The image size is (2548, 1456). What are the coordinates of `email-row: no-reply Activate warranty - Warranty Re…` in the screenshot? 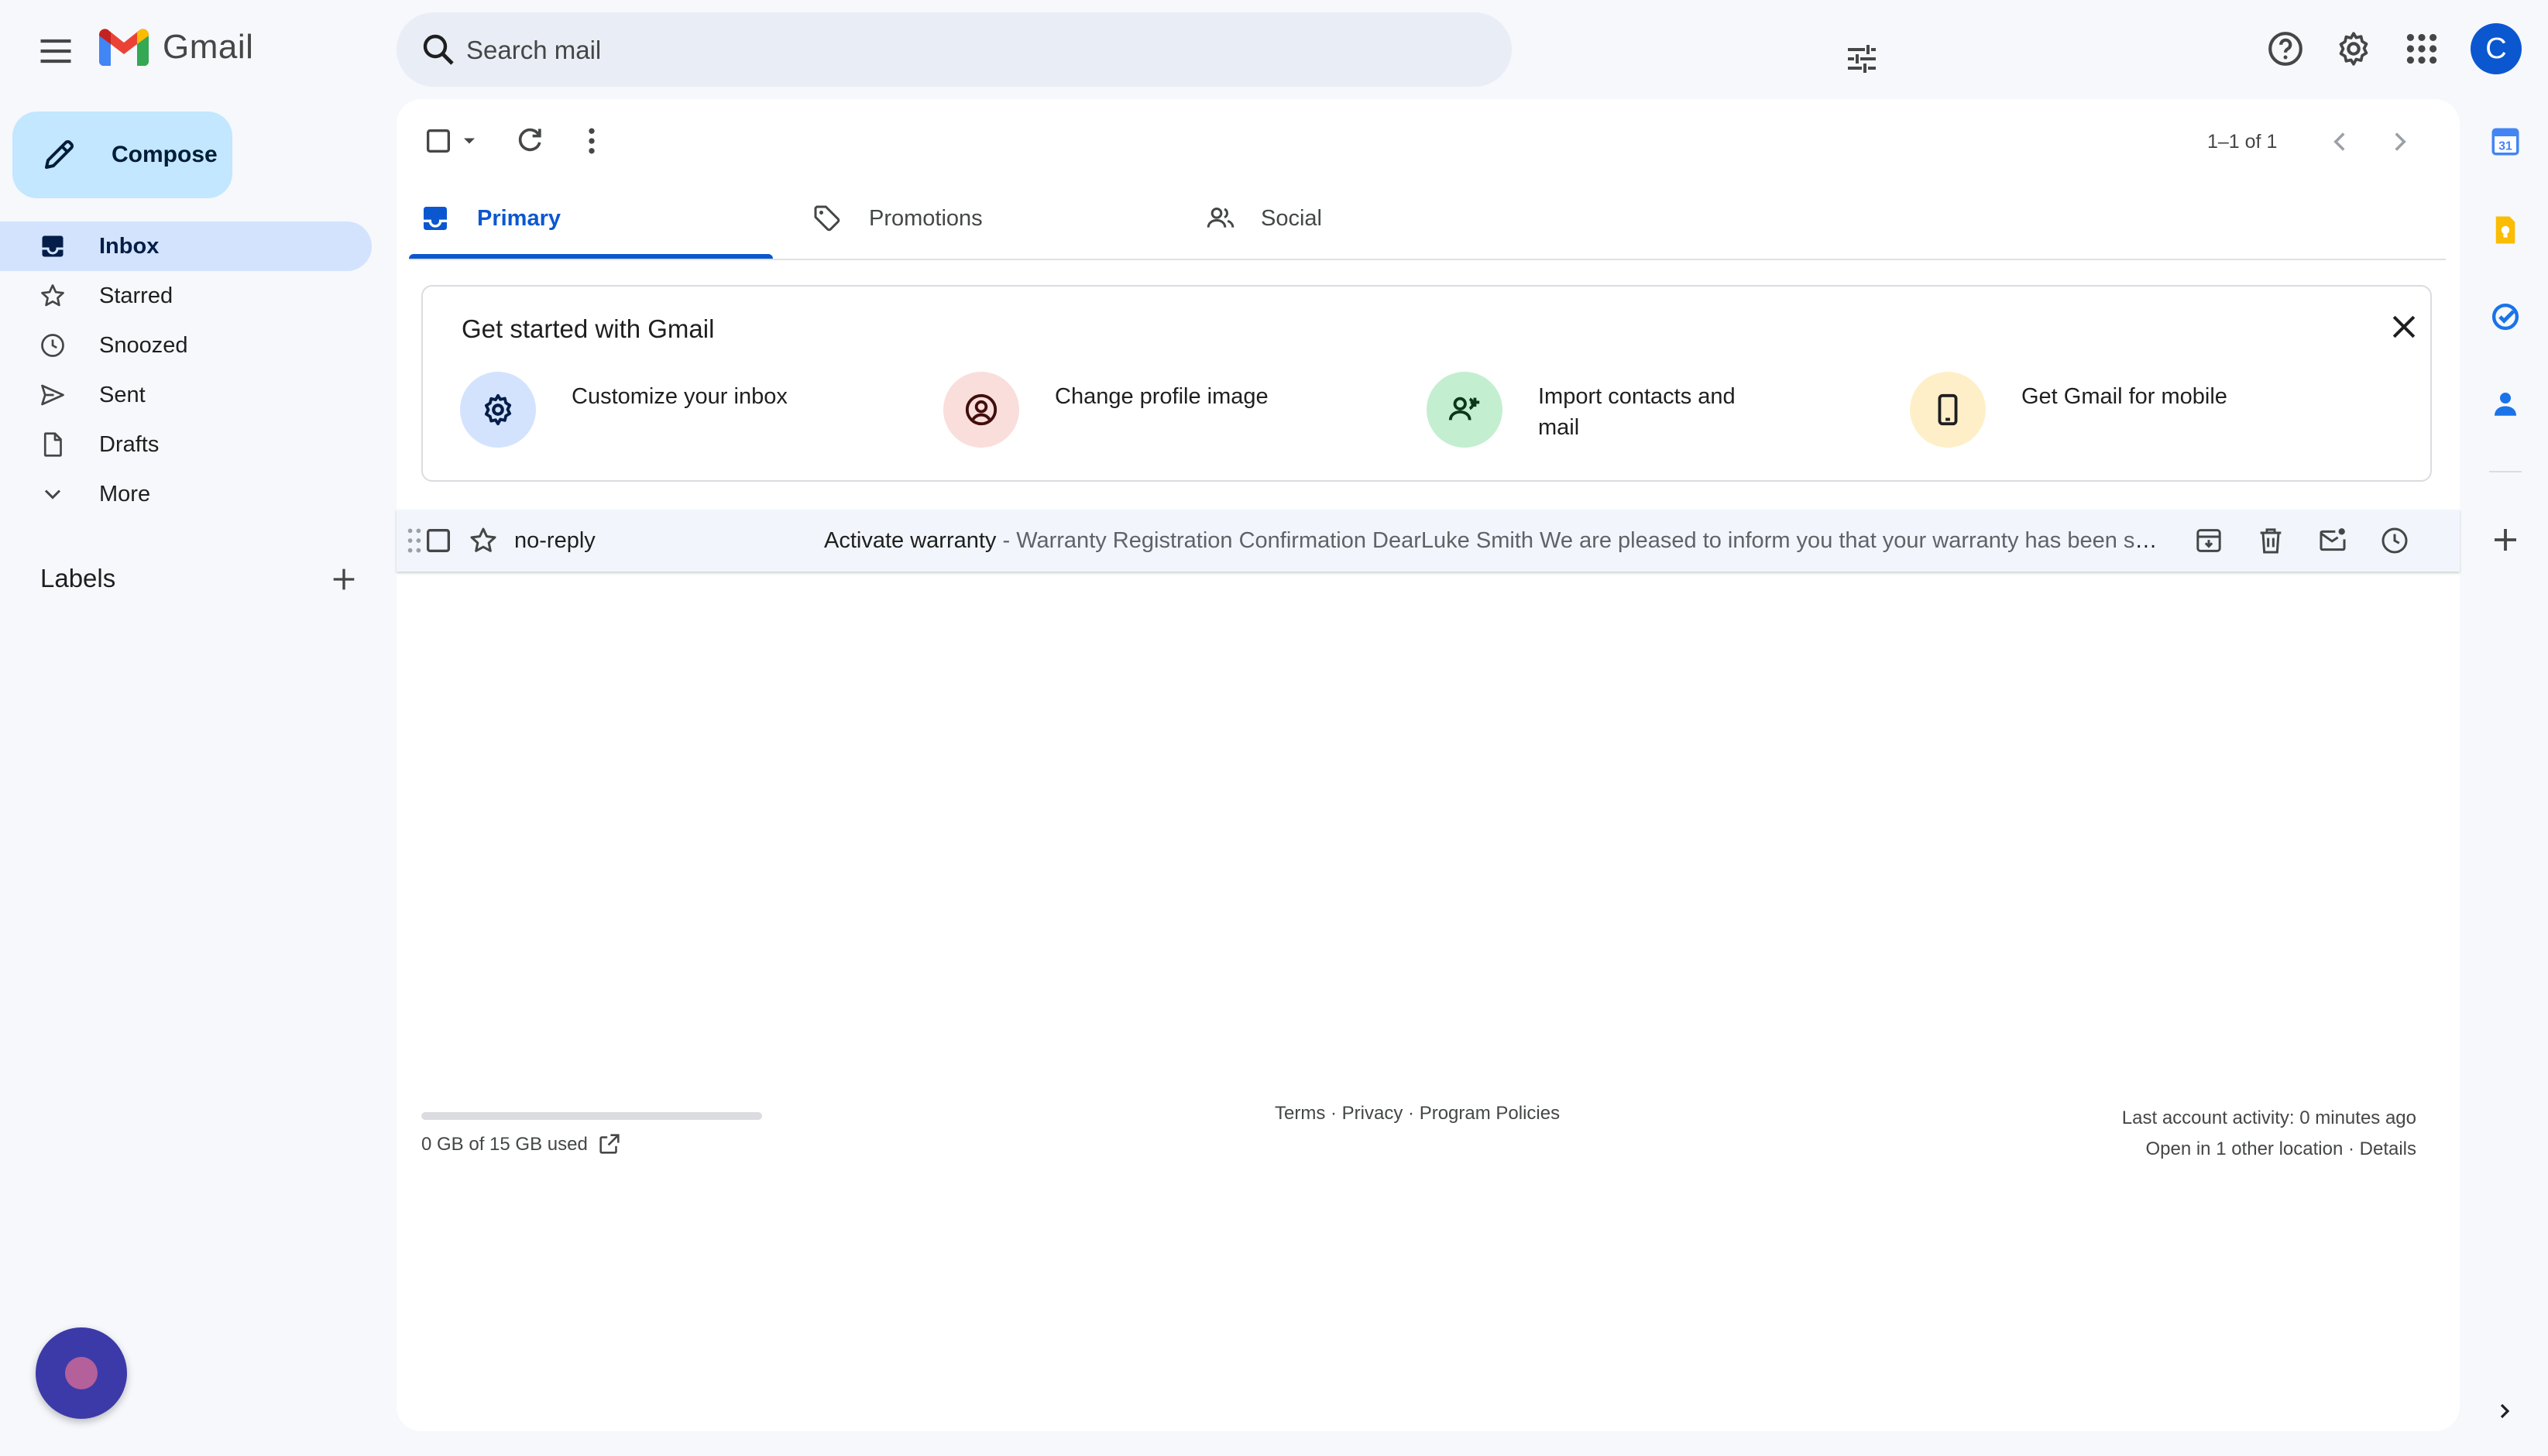 It's located at (1428, 541).